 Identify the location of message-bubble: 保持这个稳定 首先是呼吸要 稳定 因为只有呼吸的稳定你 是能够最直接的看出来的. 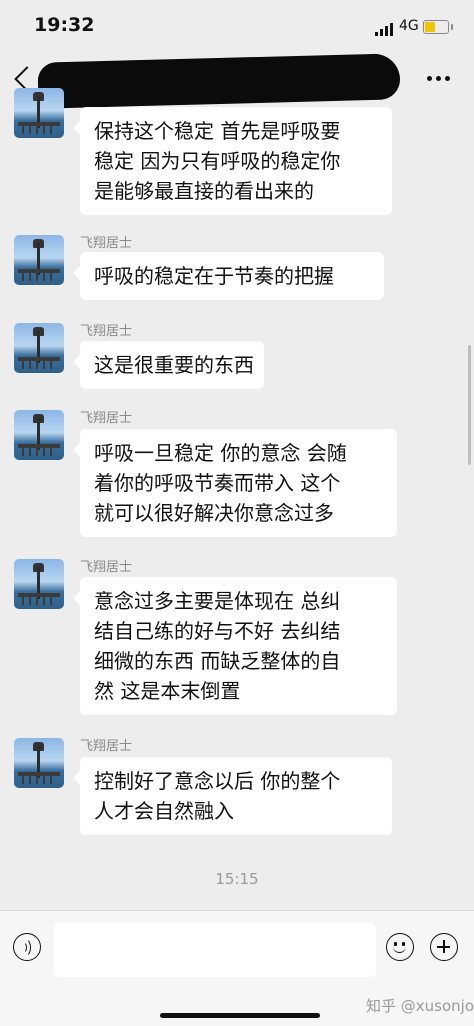
(232, 161).